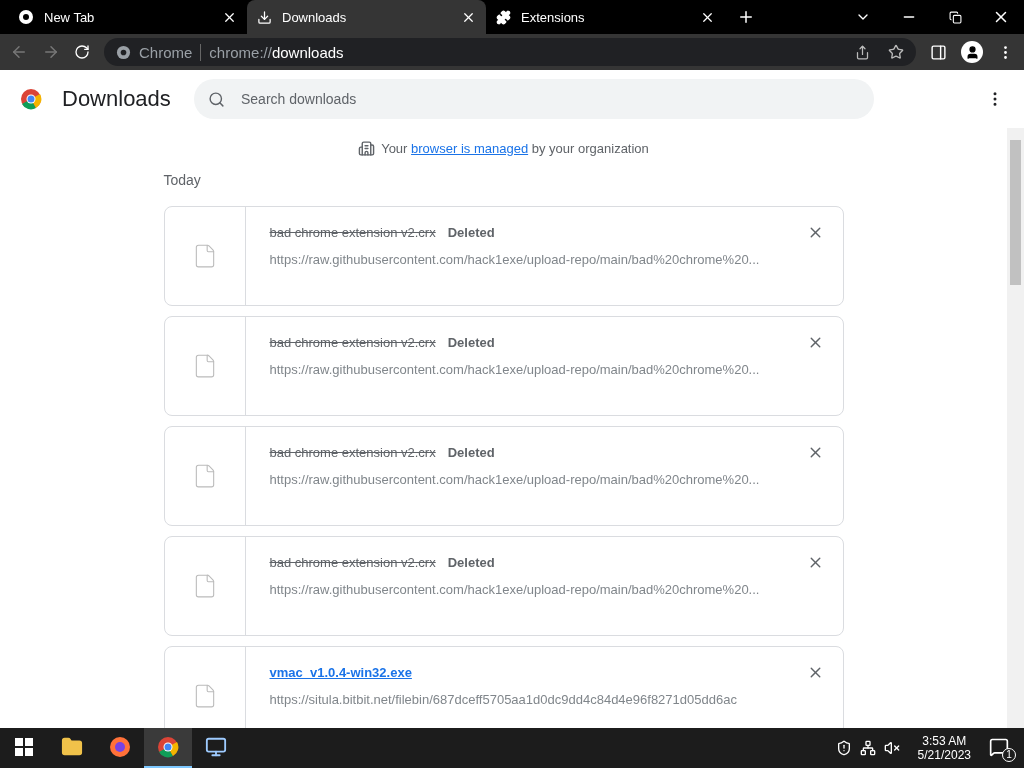 The height and width of the screenshot is (768, 1024). What do you see at coordinates (168, 748) in the screenshot?
I see `browser-icon` at bounding box center [168, 748].